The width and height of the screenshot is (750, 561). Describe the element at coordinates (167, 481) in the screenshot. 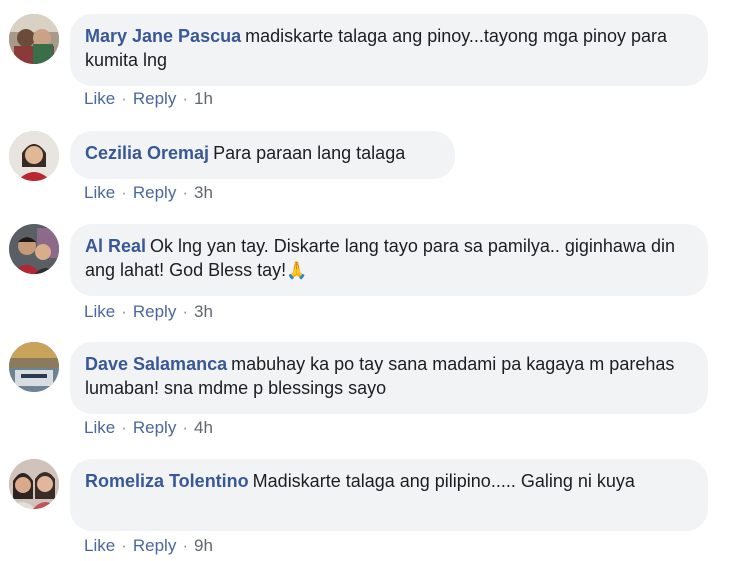

I see `comment-author-link: Romeliza Tolentino` at that location.